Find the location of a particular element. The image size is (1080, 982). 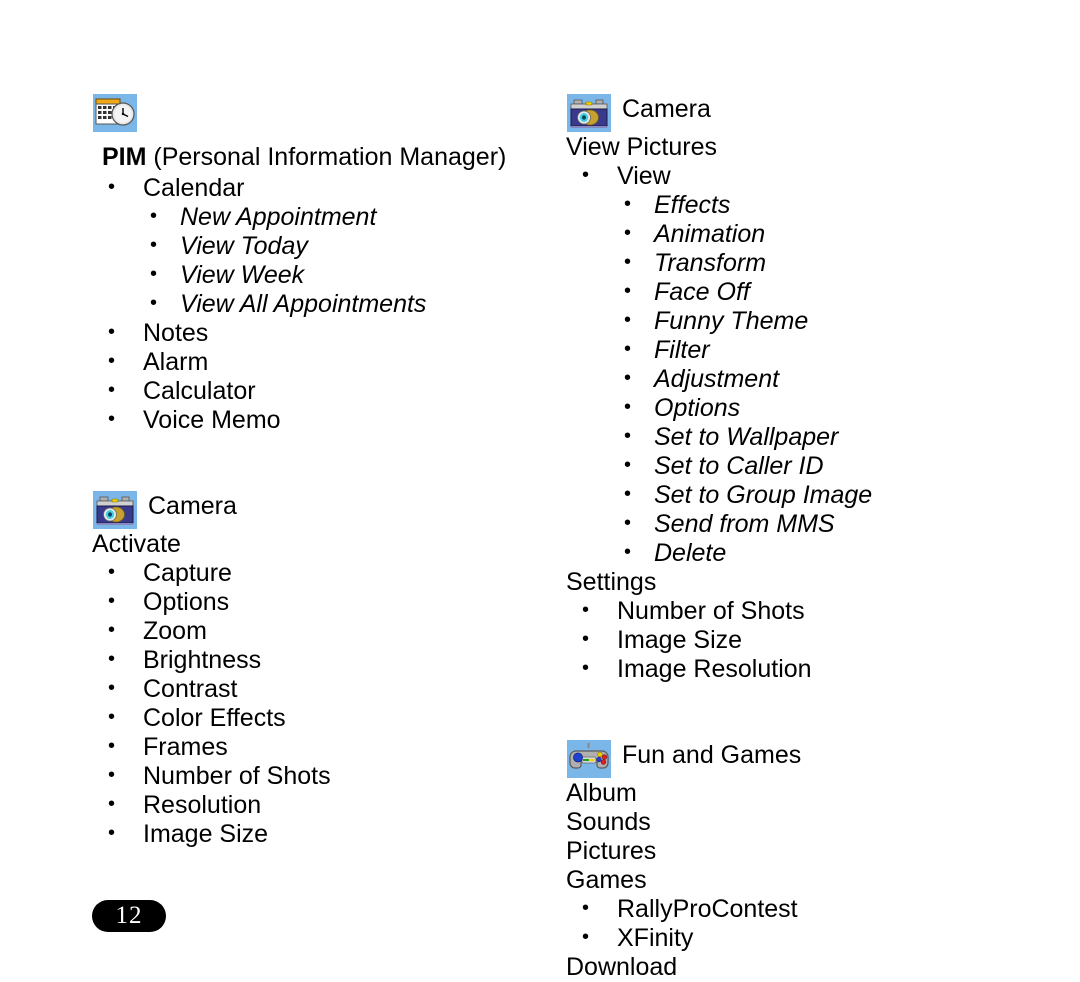

list-item: Brightness is located at coordinates (307, 660).